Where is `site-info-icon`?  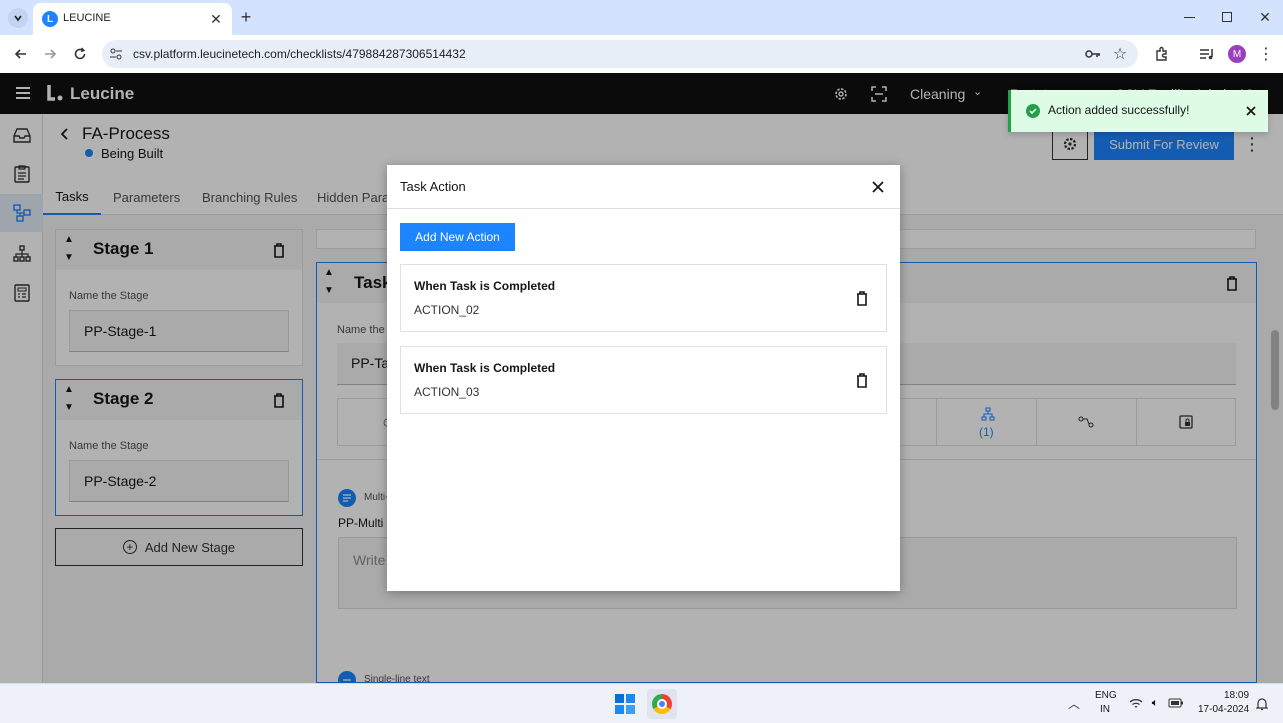 site-info-icon is located at coordinates (116, 54).